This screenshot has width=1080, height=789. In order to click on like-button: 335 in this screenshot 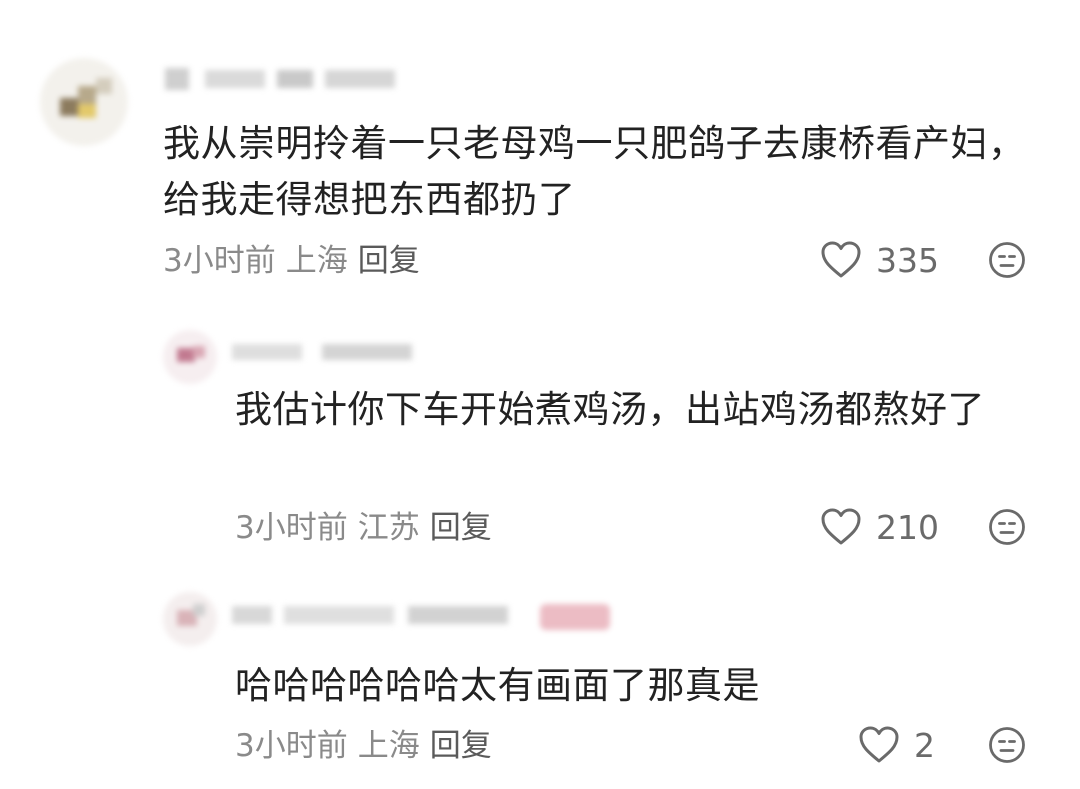, I will do `click(879, 260)`.